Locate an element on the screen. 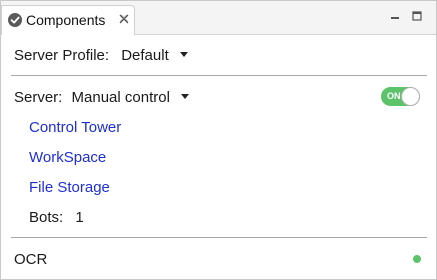 This screenshot has height=280, width=437. server-profile-value: Default is located at coordinates (145, 55).